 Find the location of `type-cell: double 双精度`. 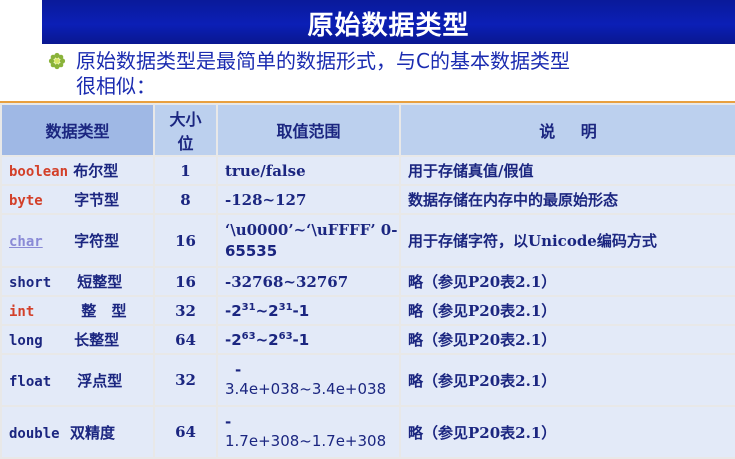

type-cell: double 双精度 is located at coordinates (77, 432).